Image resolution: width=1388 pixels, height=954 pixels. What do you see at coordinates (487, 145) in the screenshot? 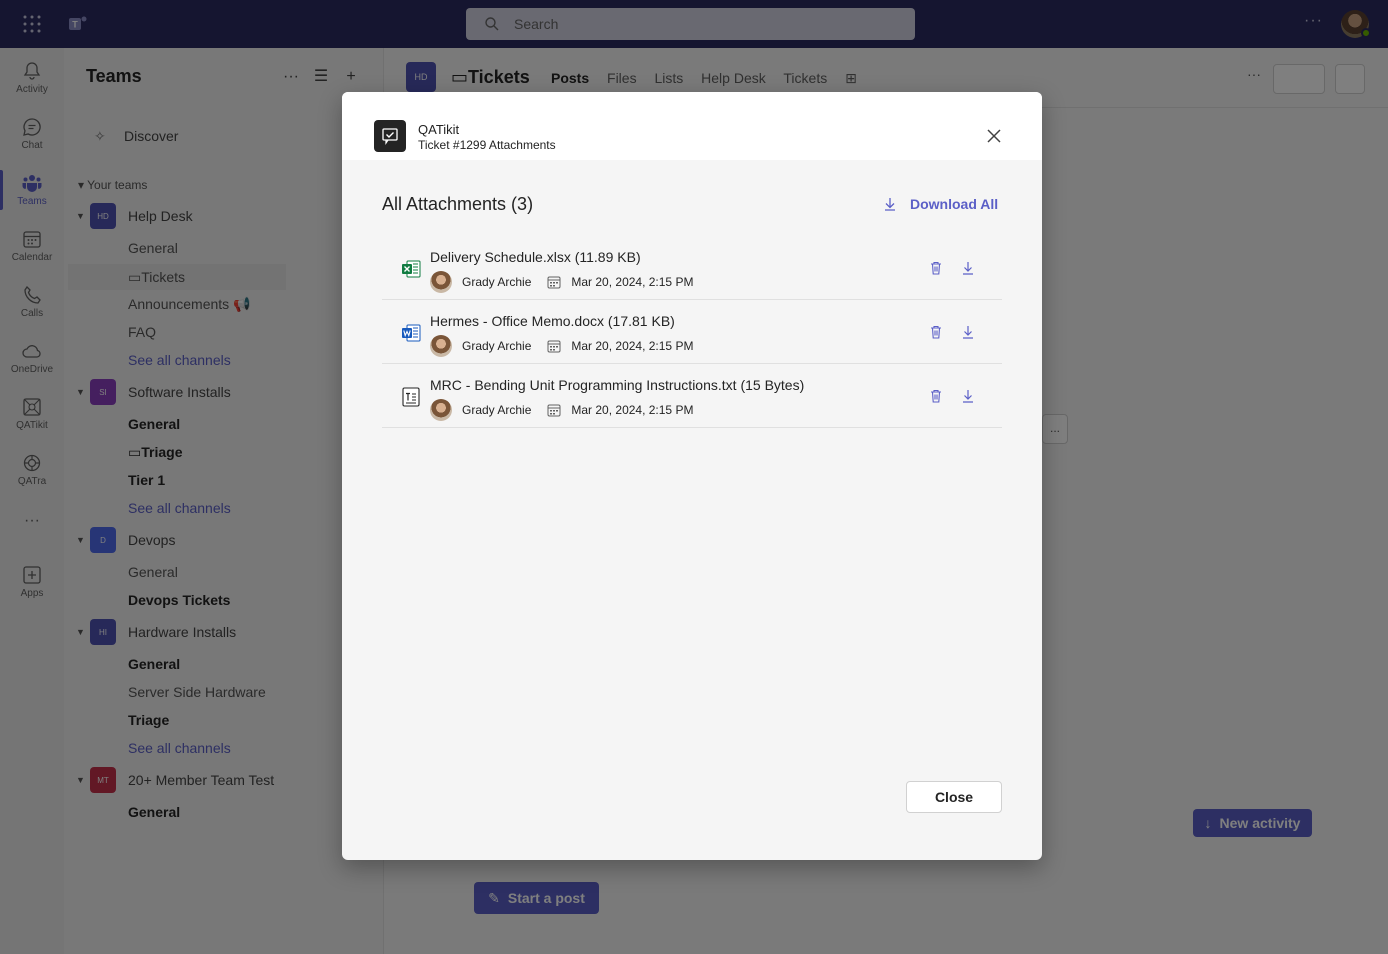
I see `dialog-subtitle: Ticket #1299 Attachments` at bounding box center [487, 145].